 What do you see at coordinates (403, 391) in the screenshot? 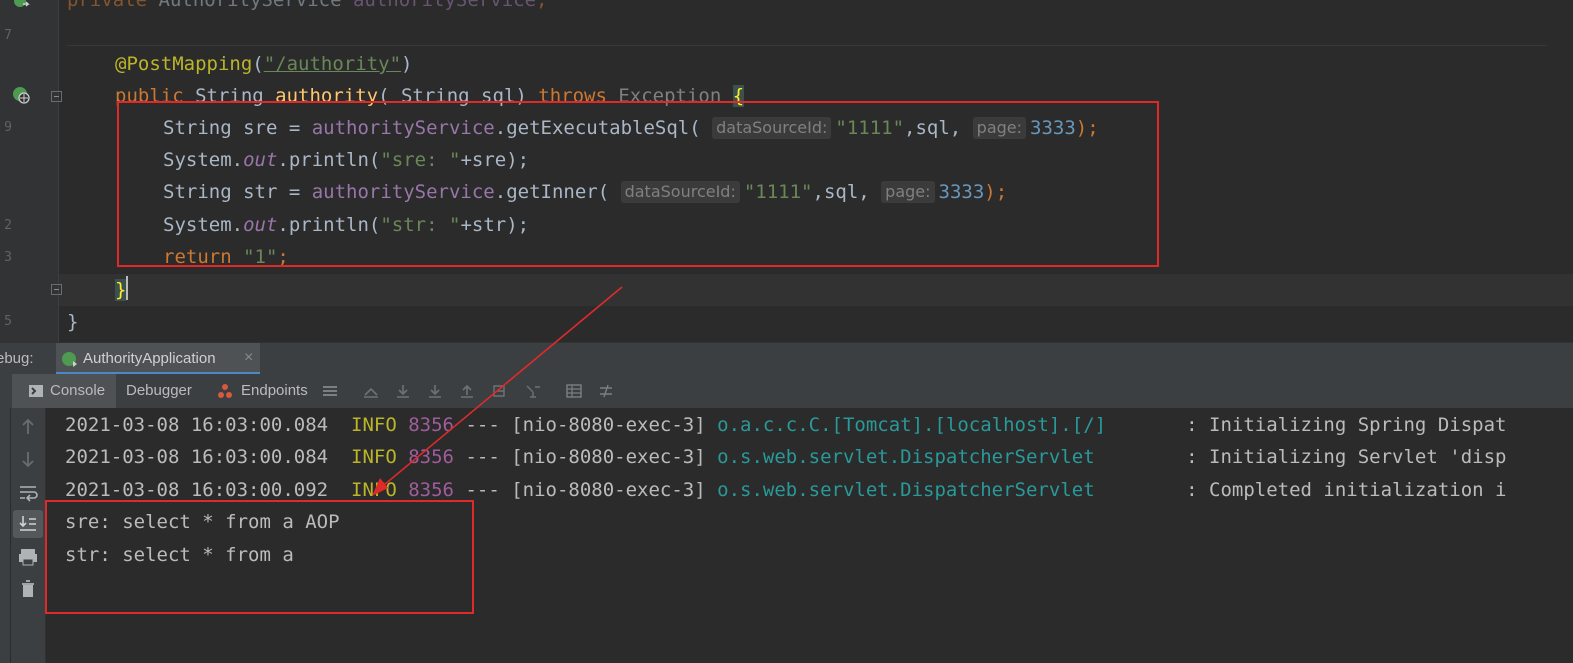
I see `step-over-icon` at bounding box center [403, 391].